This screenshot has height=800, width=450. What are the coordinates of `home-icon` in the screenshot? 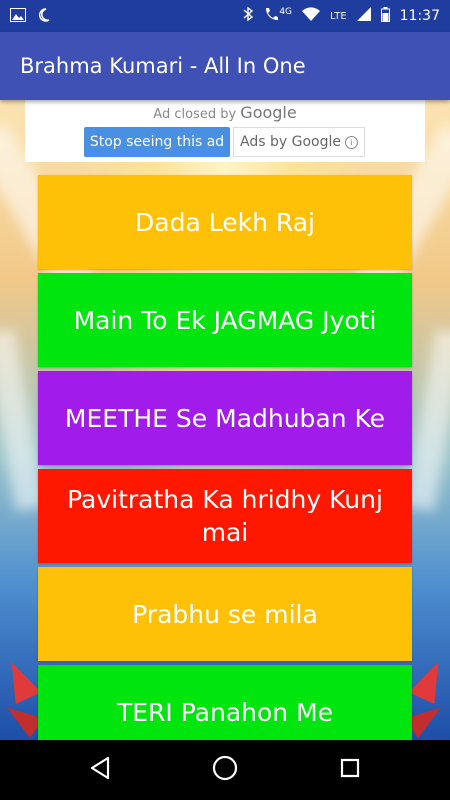 It's located at (225, 770).